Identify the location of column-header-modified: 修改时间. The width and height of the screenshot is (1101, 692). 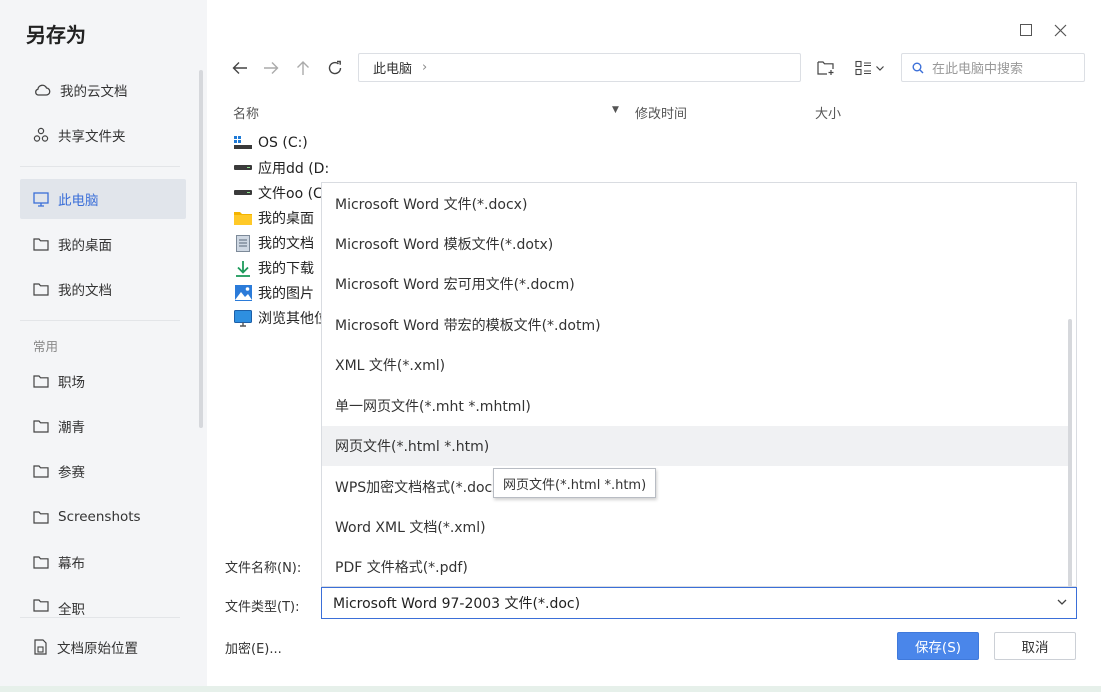
(661, 112).